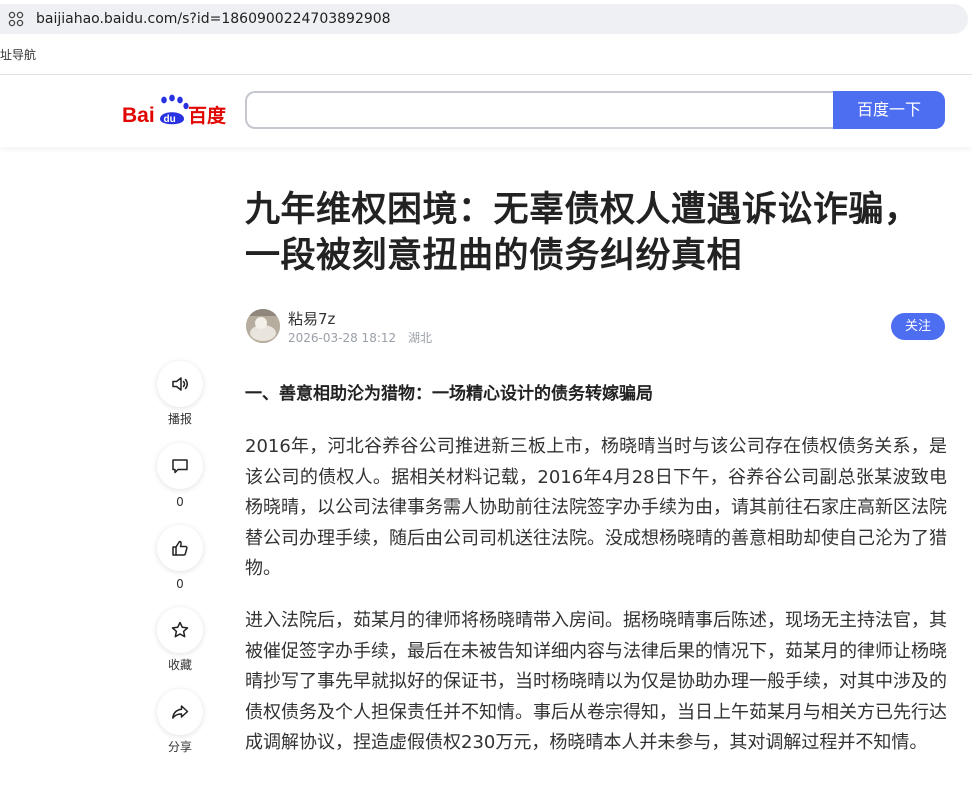 The image size is (972, 798). I want to click on baidu-logo: Bai du 百度, so click(175, 111).